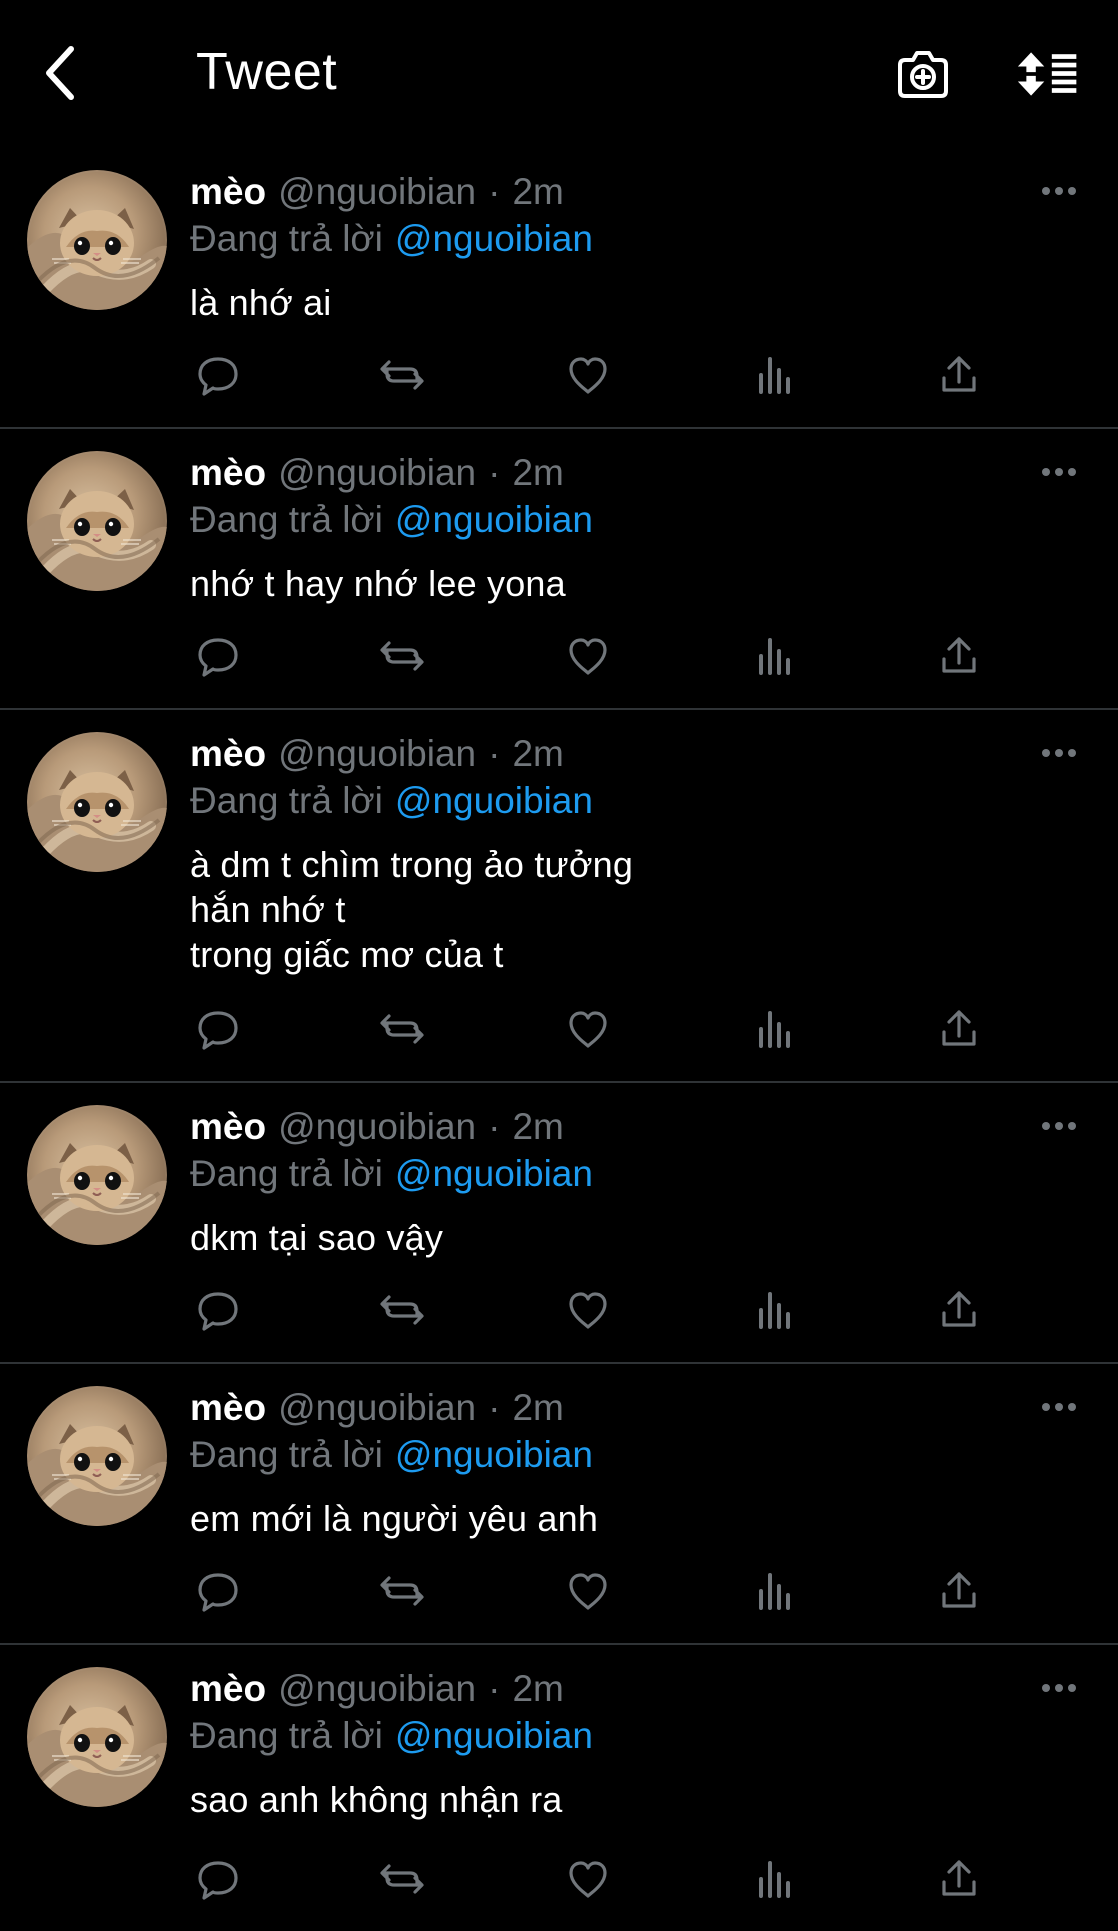 This screenshot has width=1118, height=1931. I want to click on tweet-text: dkm tại sao vậy, so click(317, 1237).